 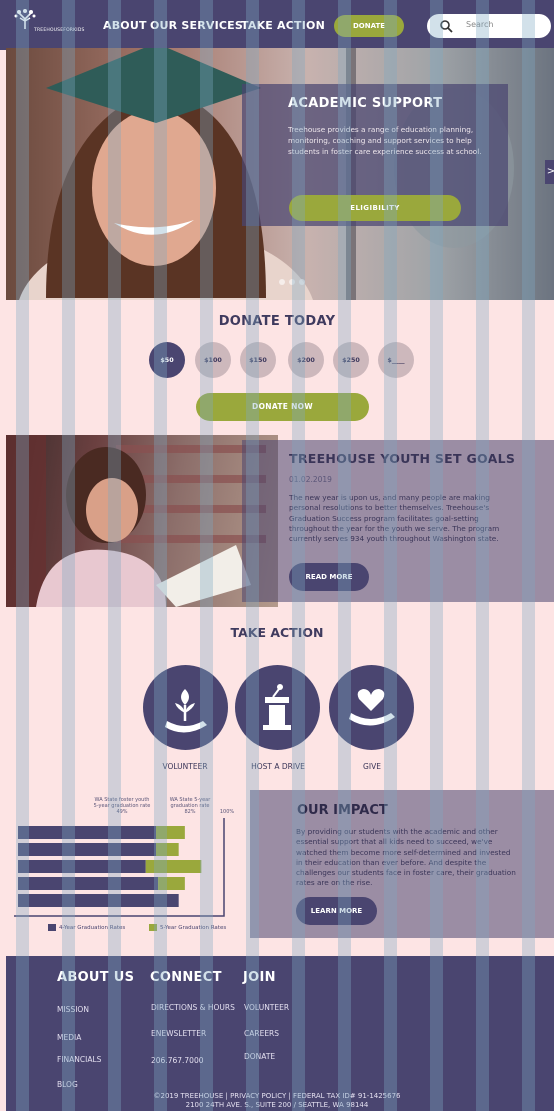 I want to click on graduation-rate-chart, so click(x=119, y=867).